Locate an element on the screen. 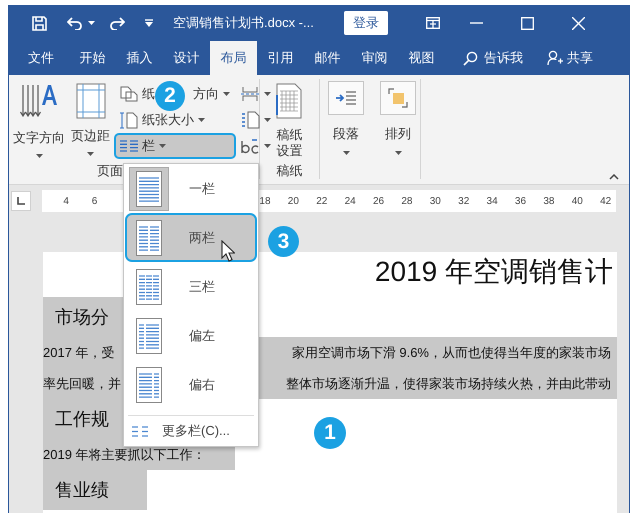  margins-button: 页边距 is located at coordinates (90, 117).